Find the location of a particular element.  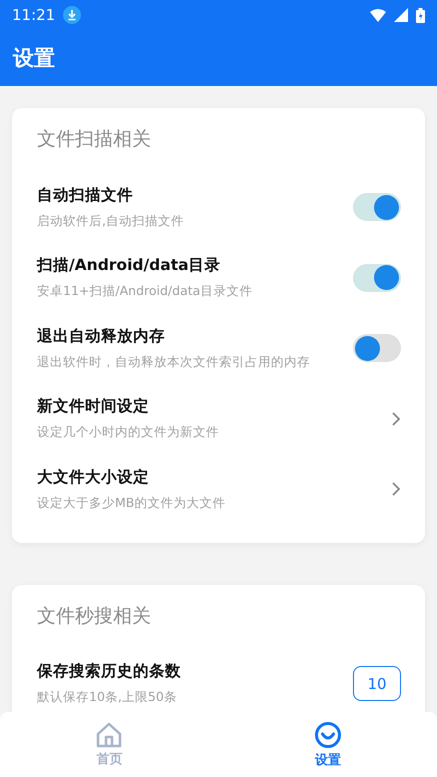

setting-title: 自动扫描文件 is located at coordinates (85, 195).